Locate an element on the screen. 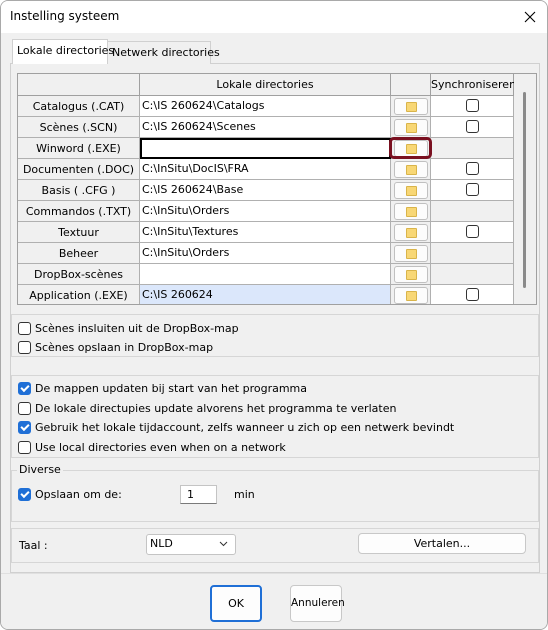 This screenshot has width=548, height=630. row-header-label: Basis ( .CFG ) is located at coordinates (79, 190).